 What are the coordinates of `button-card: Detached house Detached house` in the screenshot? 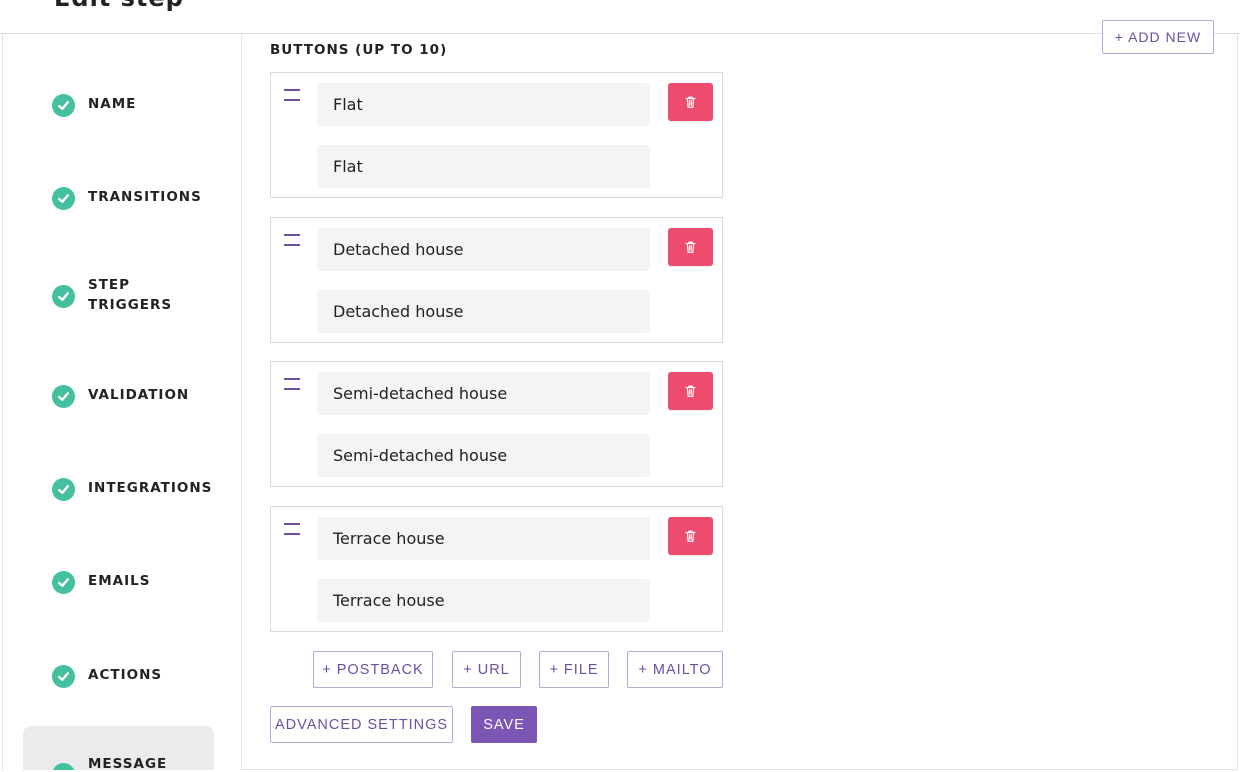 It's located at (496, 280).